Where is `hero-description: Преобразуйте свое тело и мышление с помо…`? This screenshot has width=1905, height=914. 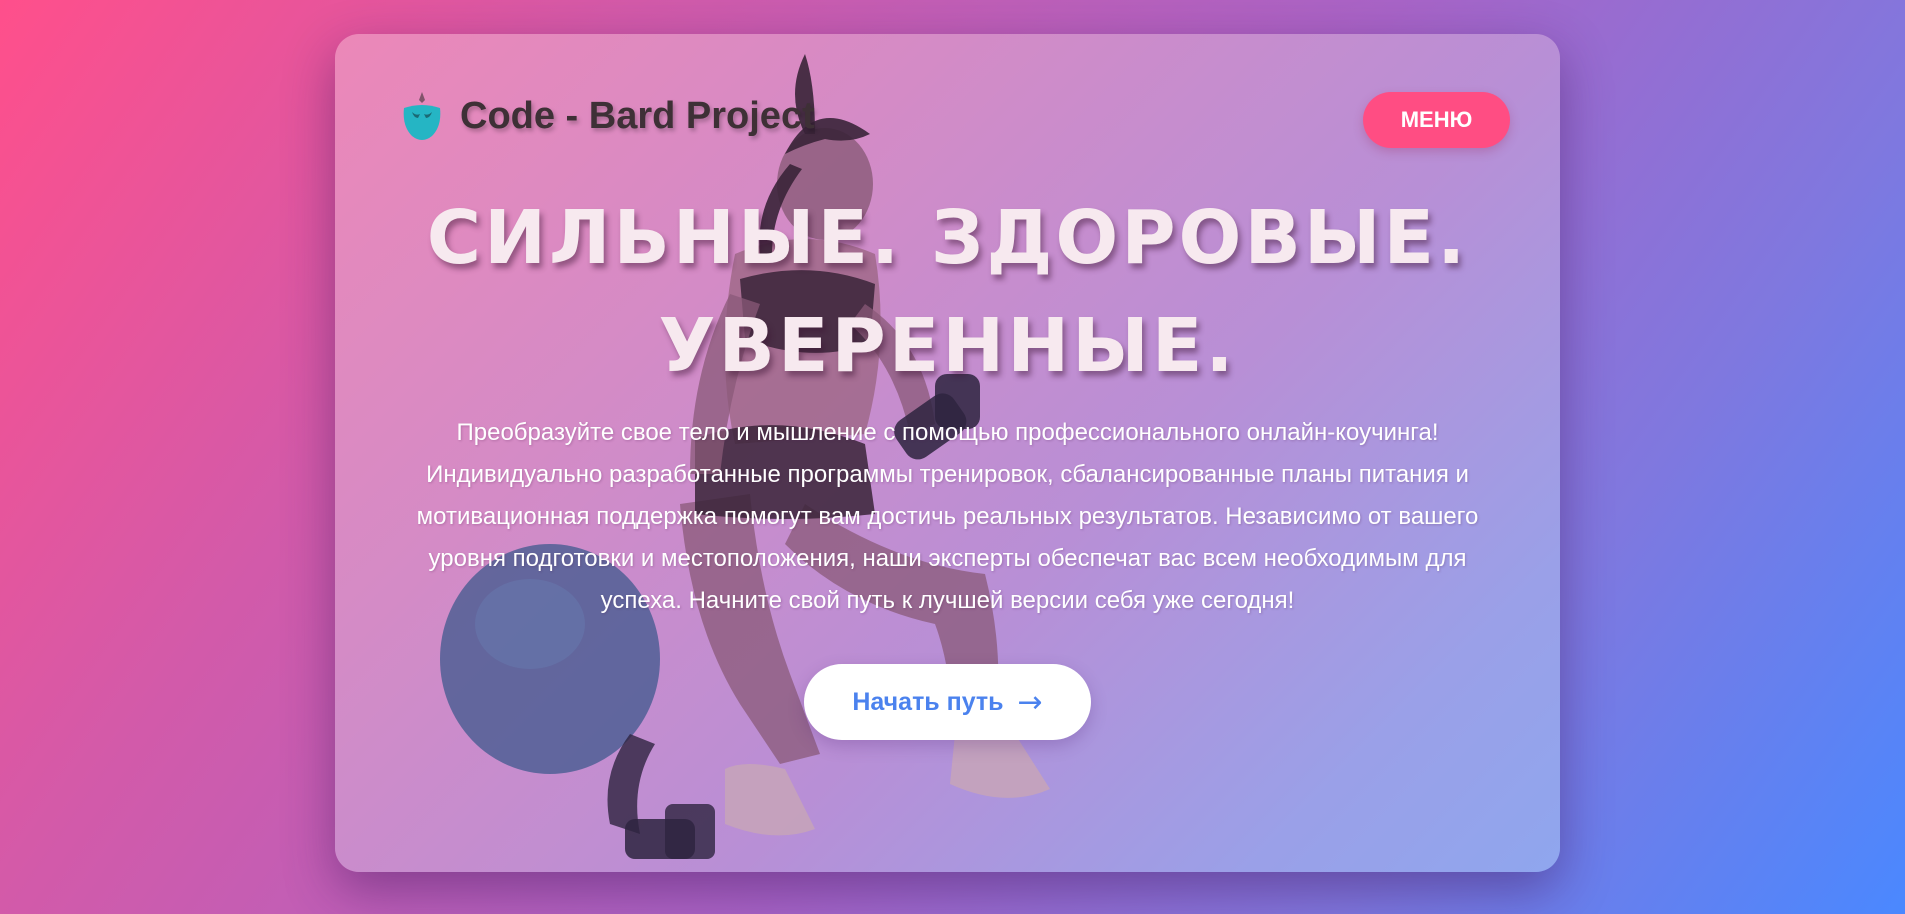
hero-description: Преобразуйте свое тело и мышление с помо… is located at coordinates (947, 516).